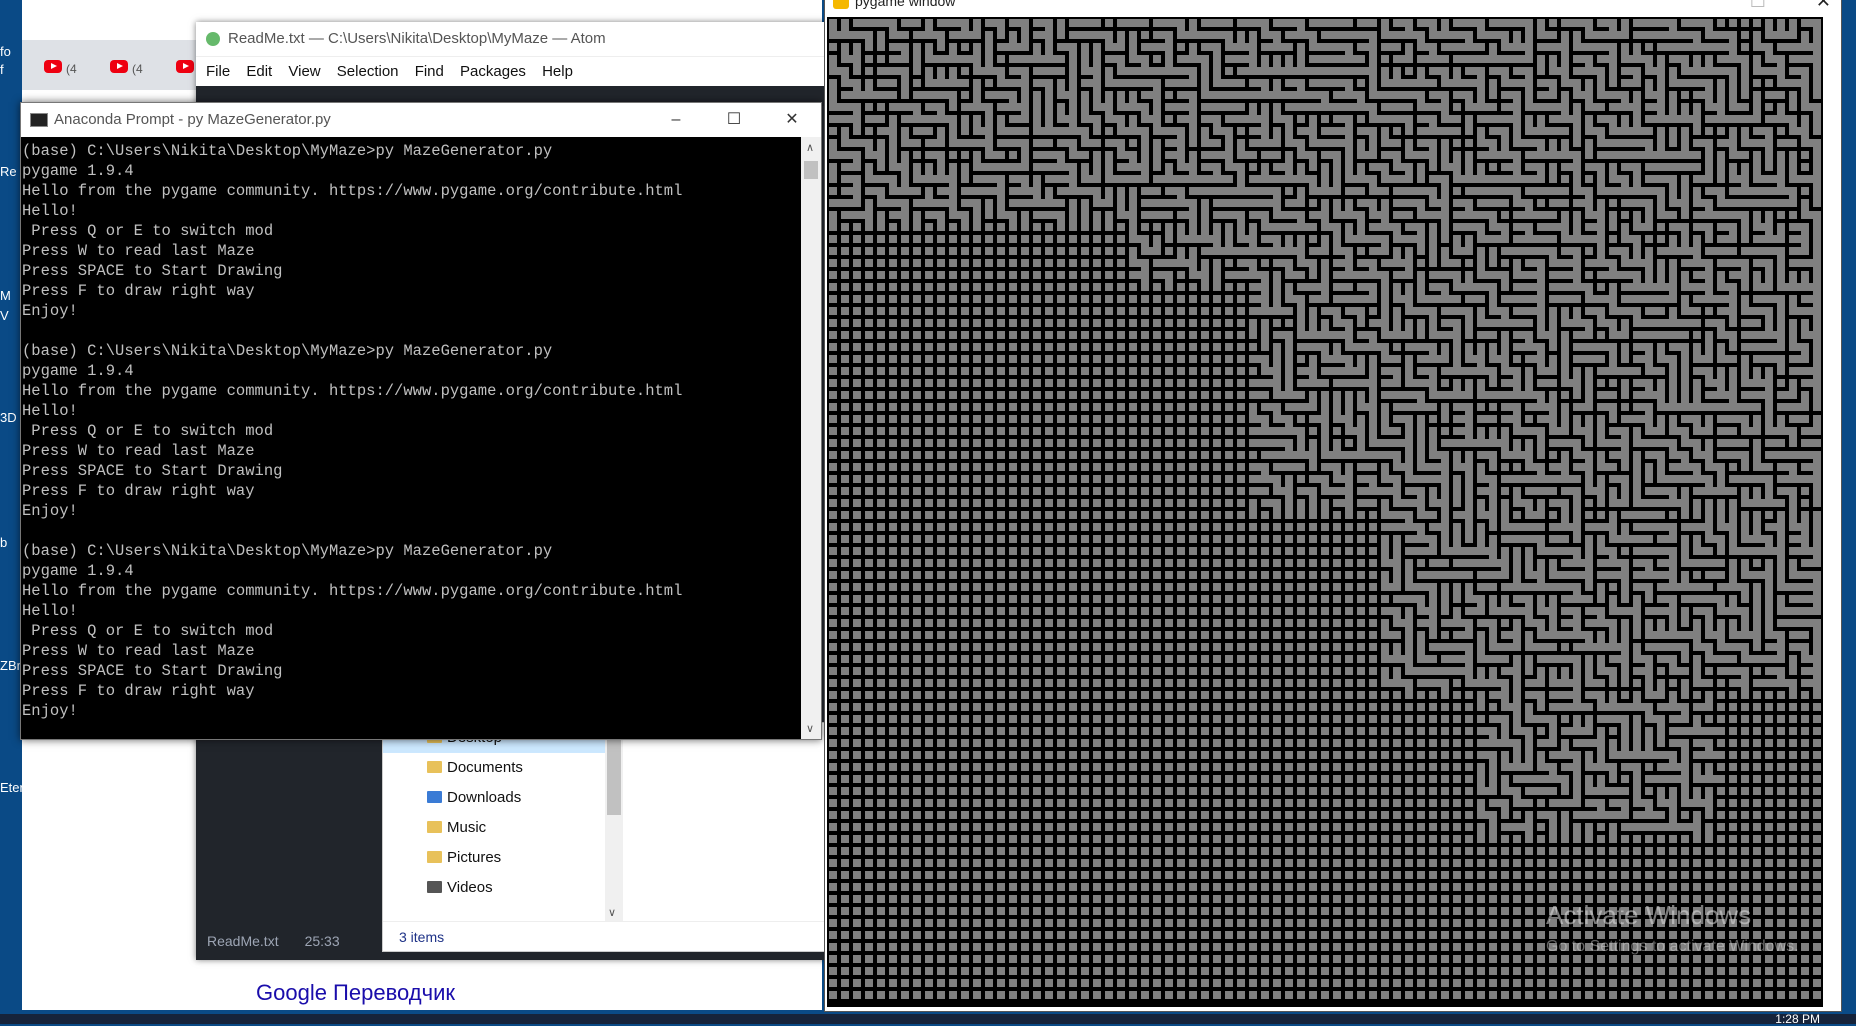  I want to click on explorer-item-music: Music, so click(494, 828).